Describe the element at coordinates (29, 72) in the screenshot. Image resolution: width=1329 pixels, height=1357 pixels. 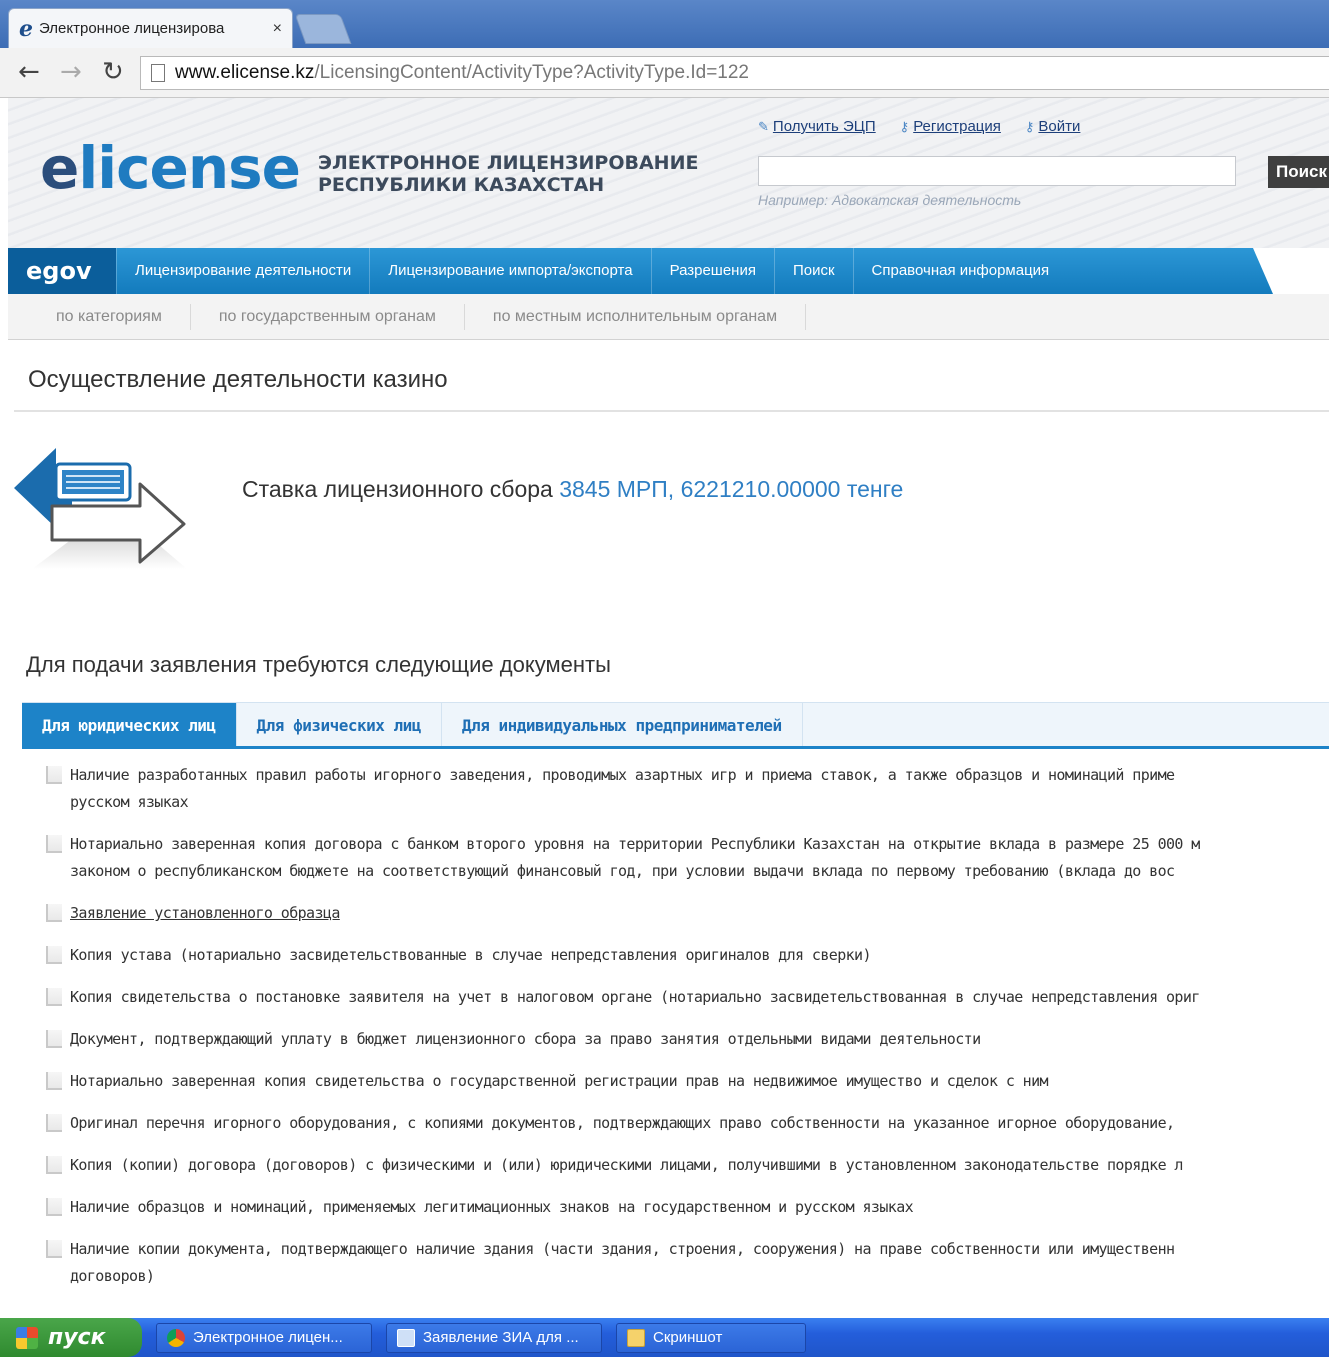
I see `back-arrow-icon: ←` at that location.